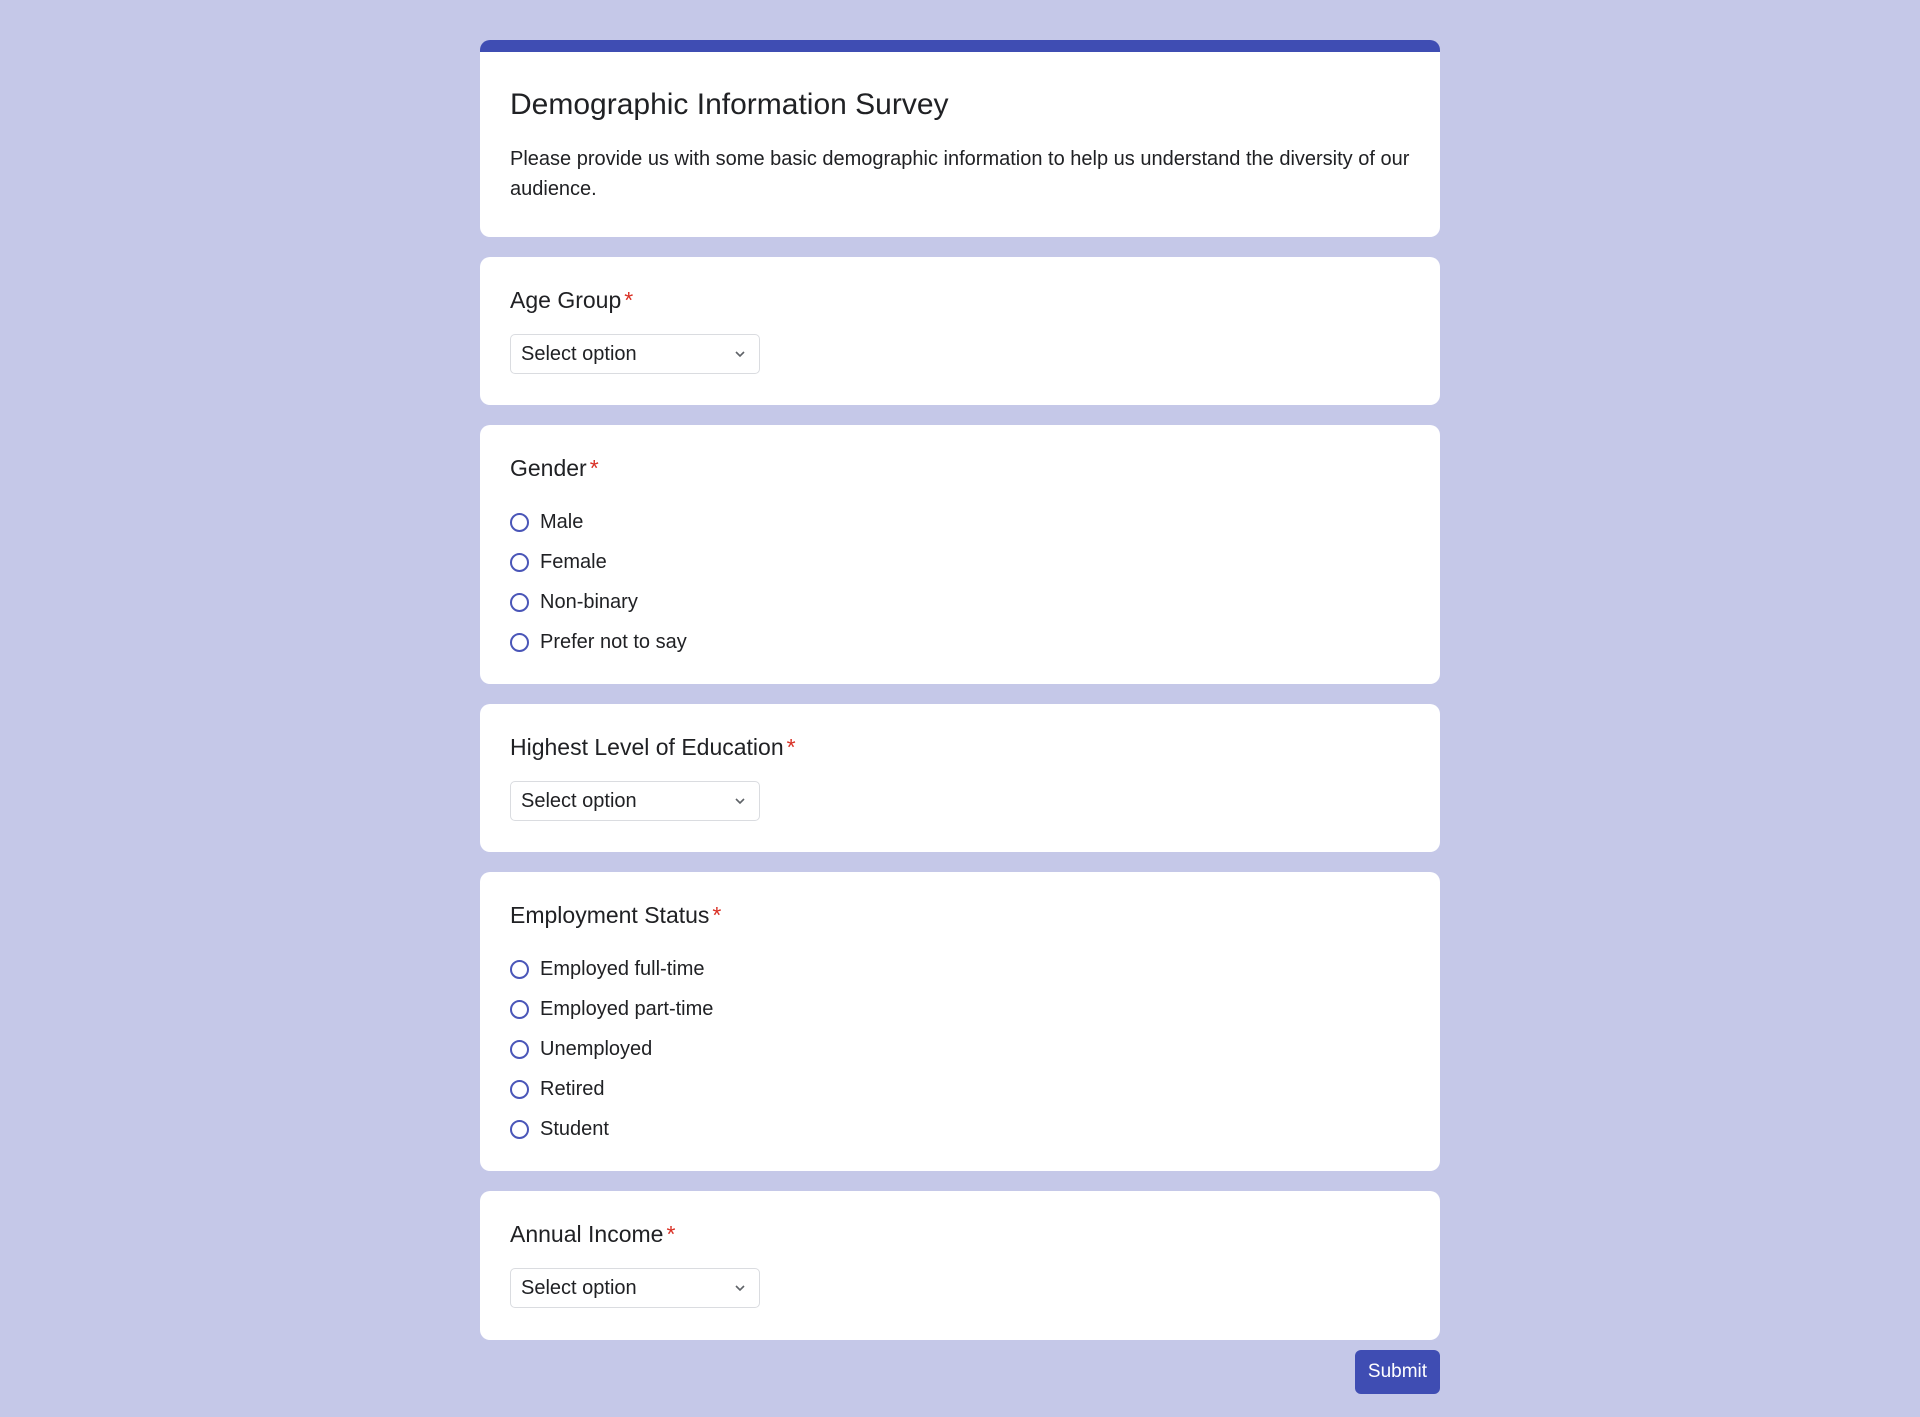 The height and width of the screenshot is (1417, 1920). What do you see at coordinates (960, 1234) in the screenshot?
I see `question-title: Annual Income *` at bounding box center [960, 1234].